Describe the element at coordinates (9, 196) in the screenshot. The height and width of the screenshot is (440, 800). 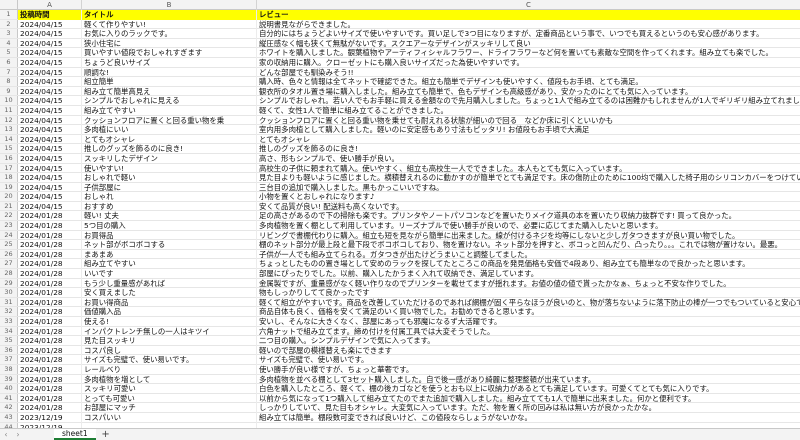
I see `row-number: 20` at that location.